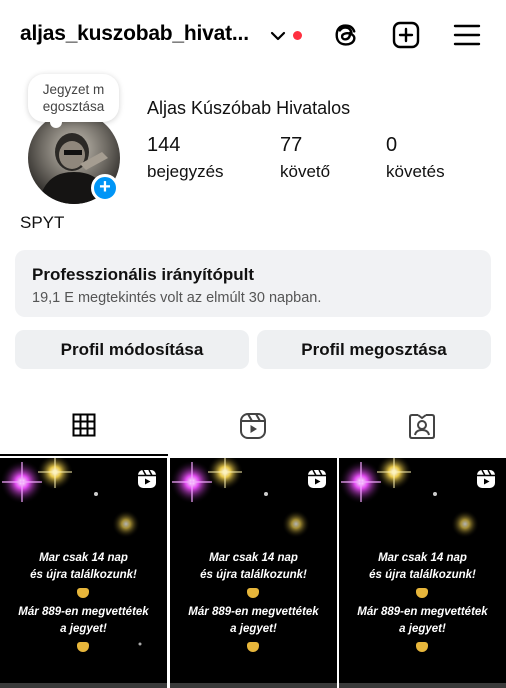  I want to click on stat-label: bejegyzés, so click(185, 171).